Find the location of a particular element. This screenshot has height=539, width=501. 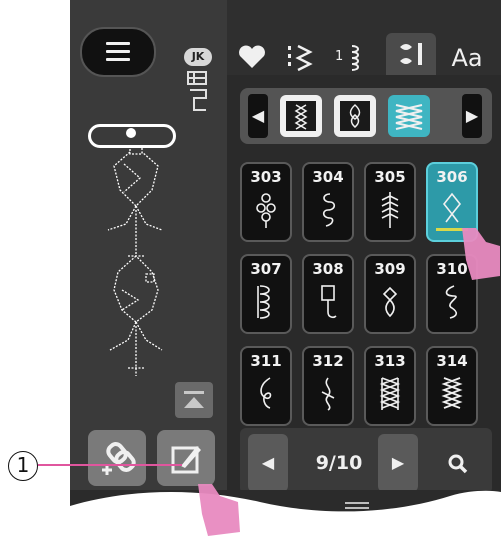

category-next-button: ▶ is located at coordinates (472, 116).